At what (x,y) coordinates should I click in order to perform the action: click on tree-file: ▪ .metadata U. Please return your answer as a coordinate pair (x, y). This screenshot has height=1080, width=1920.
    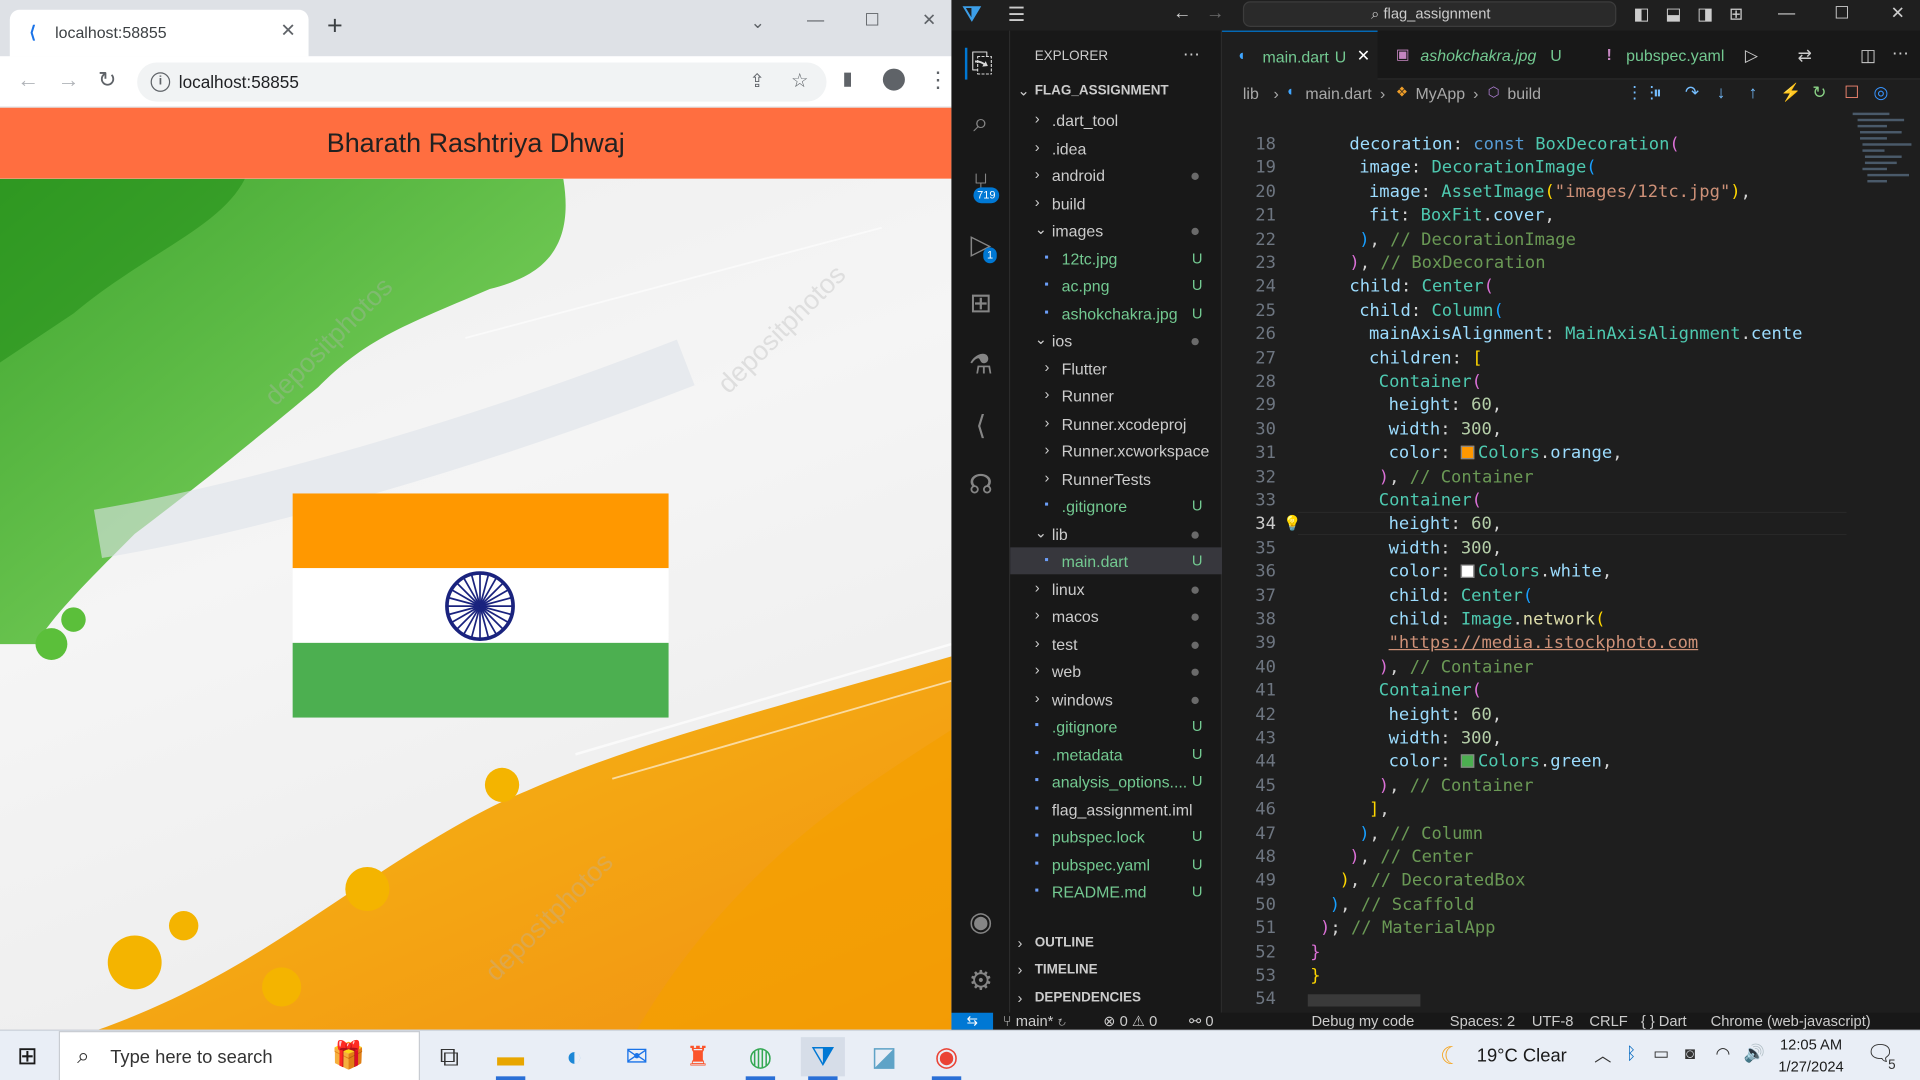
    Looking at the image, I should click on (1116, 753).